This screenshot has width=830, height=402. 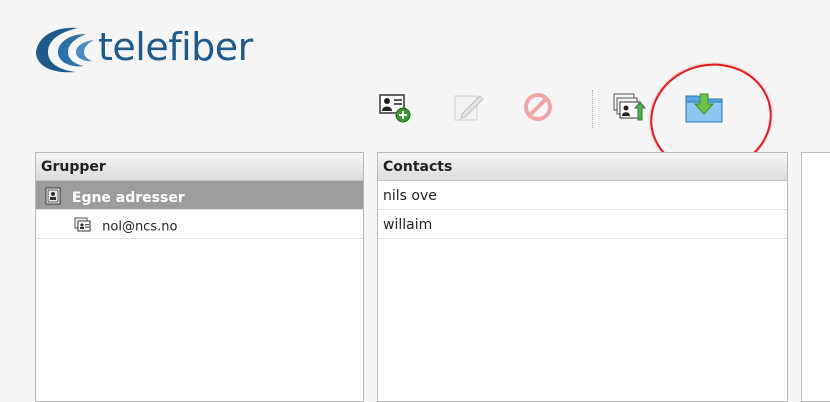 I want to click on contact-group-icon, so click(x=83, y=227).